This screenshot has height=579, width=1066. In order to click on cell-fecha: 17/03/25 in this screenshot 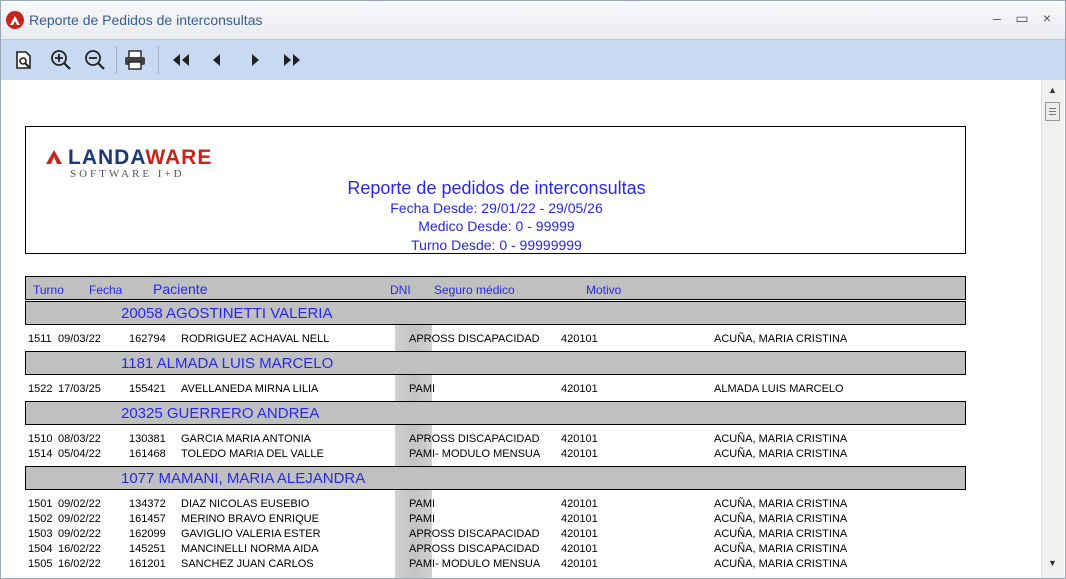, I will do `click(79, 389)`.